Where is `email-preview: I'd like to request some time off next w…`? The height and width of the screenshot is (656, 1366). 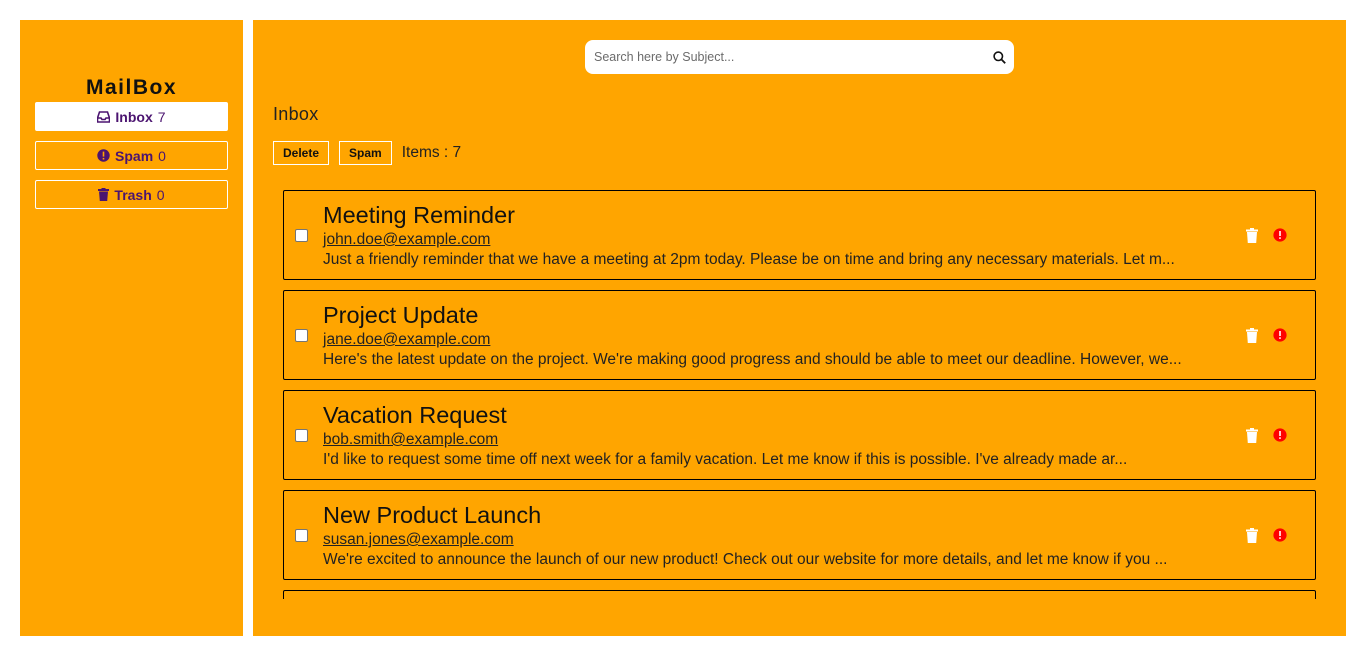 email-preview: I'd like to request some time off next w… is located at coordinates (725, 459).